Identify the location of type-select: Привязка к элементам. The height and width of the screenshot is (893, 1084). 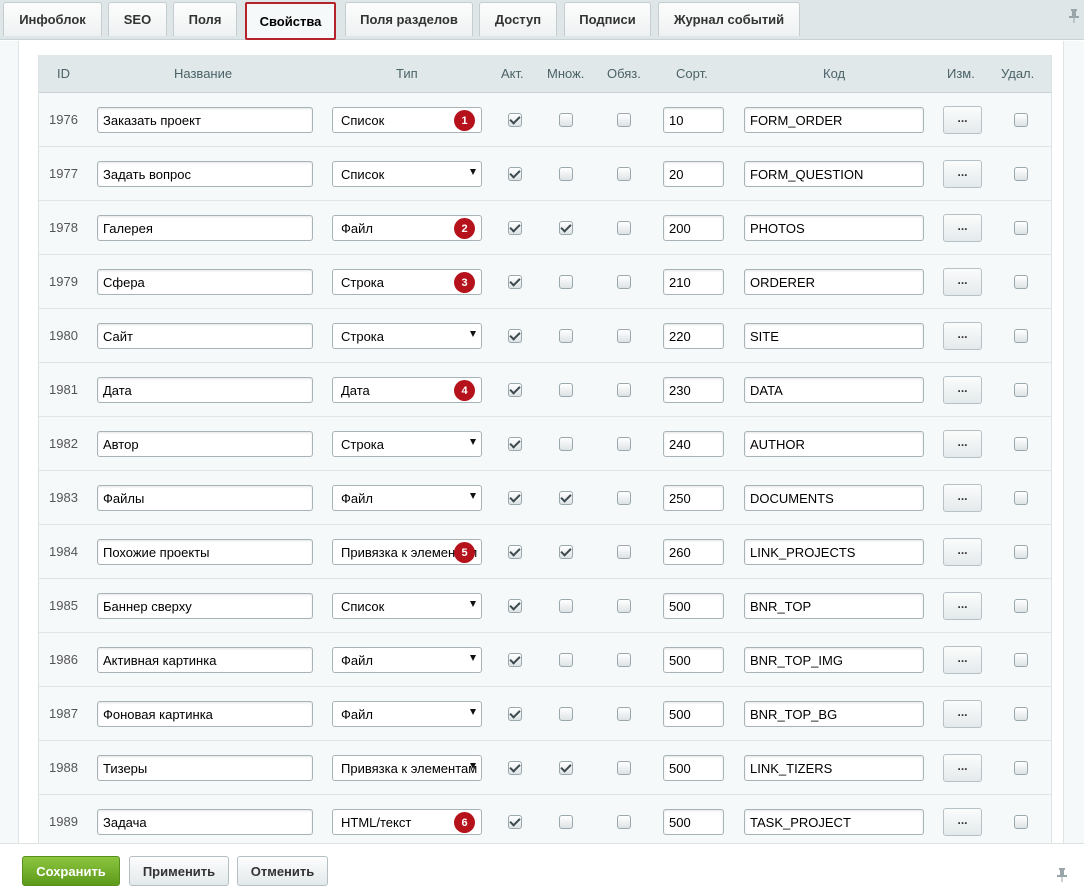
(407, 768).